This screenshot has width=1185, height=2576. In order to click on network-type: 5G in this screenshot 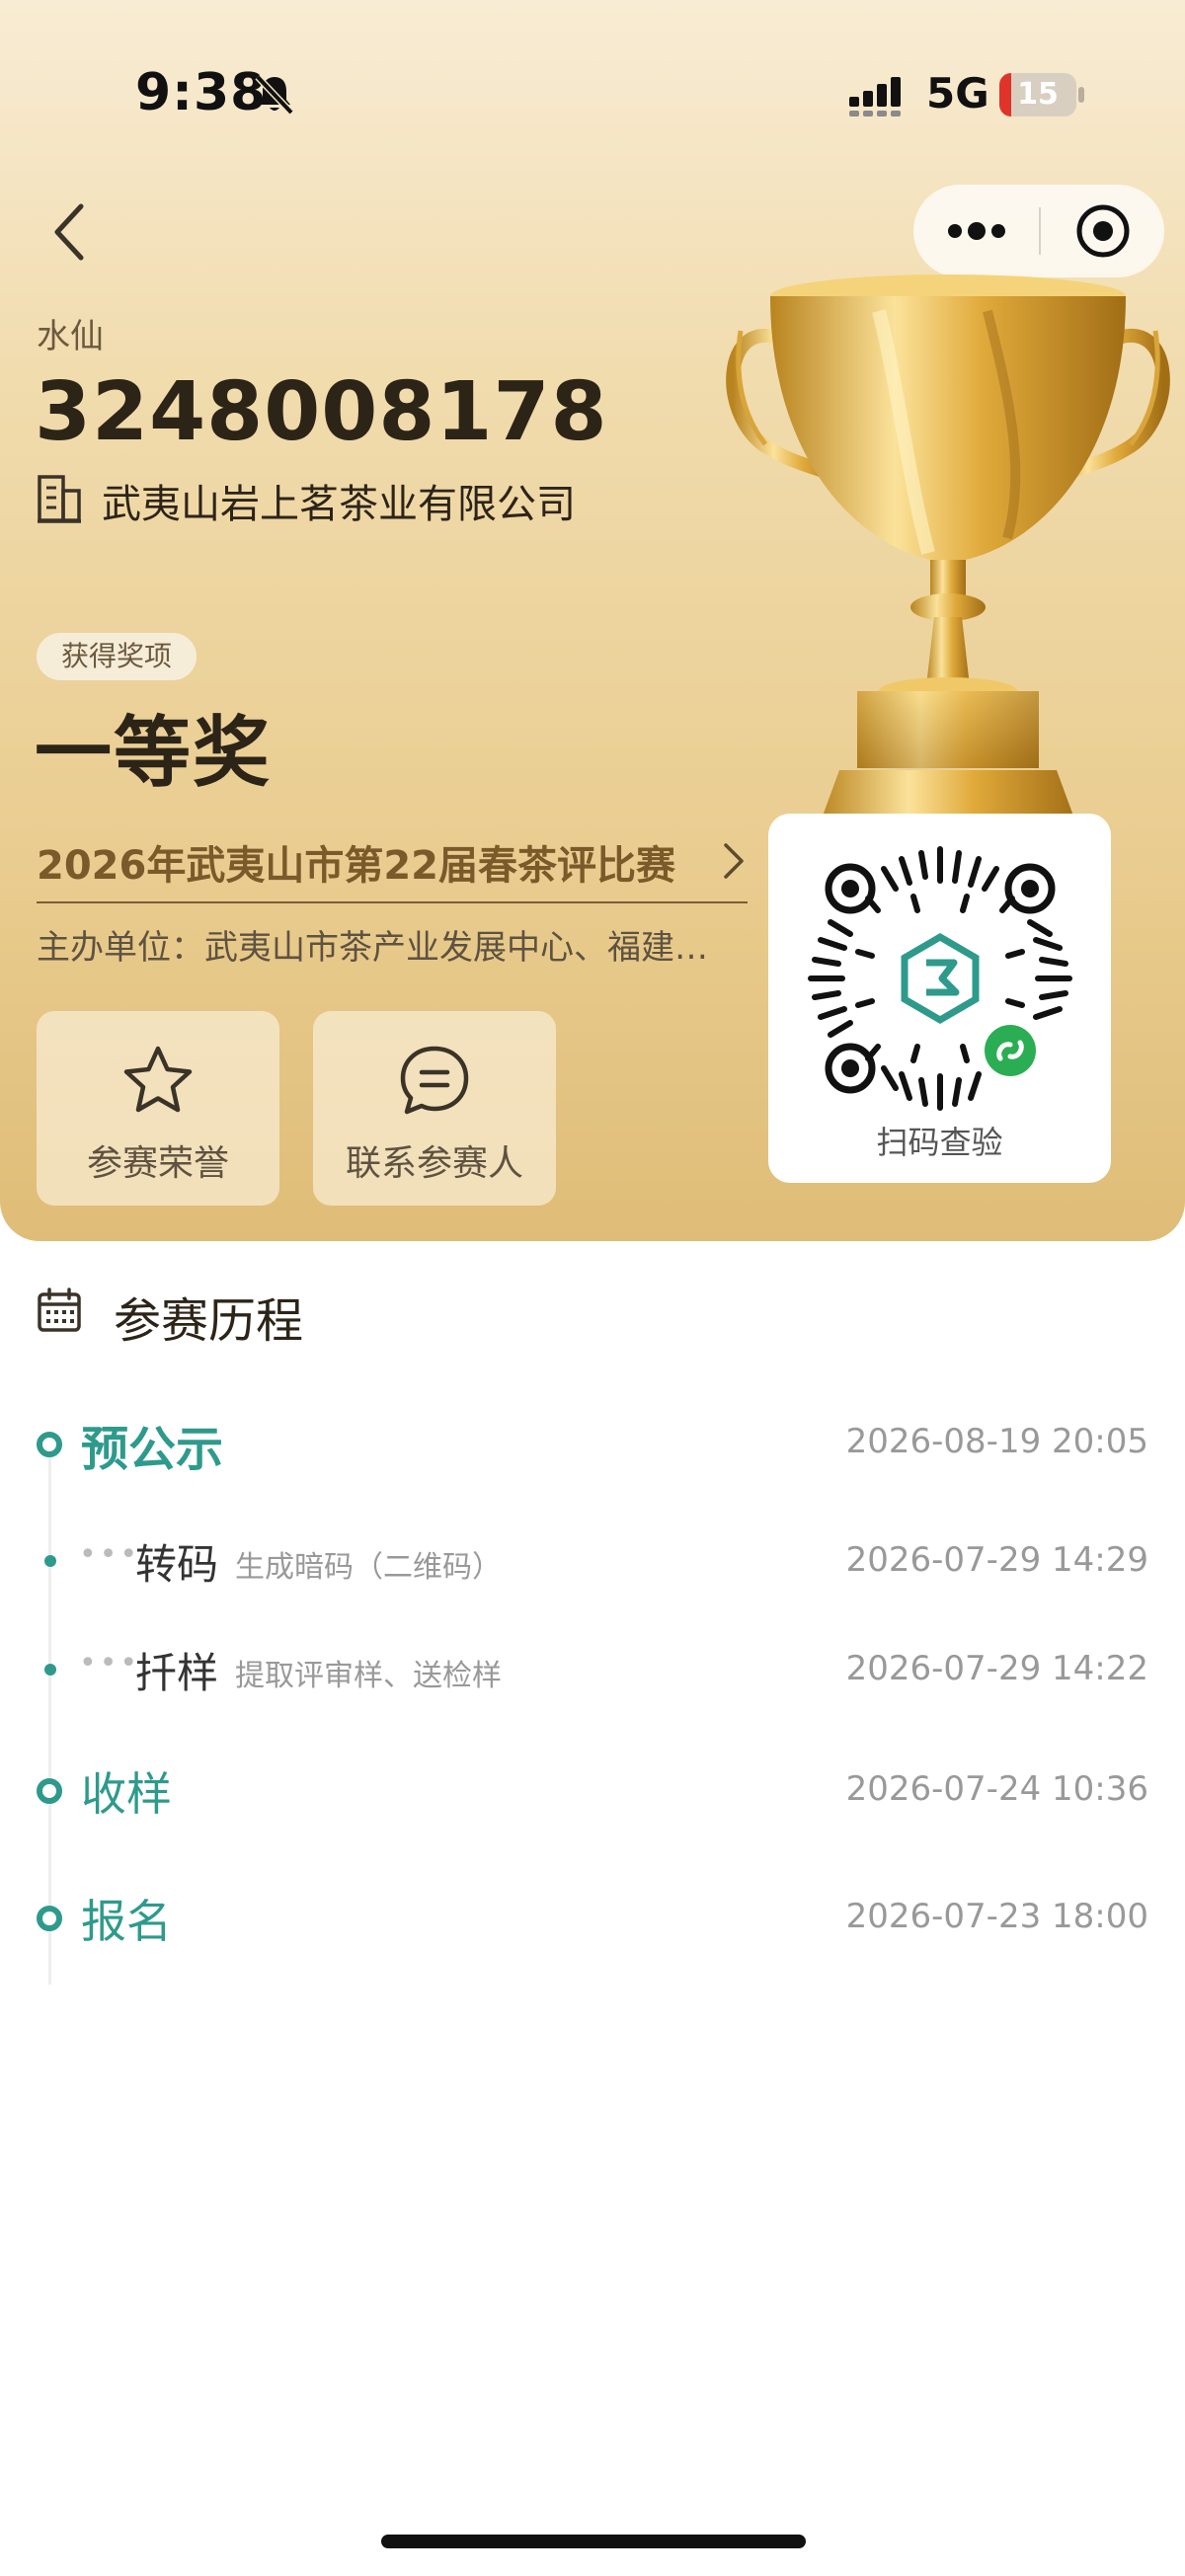, I will do `click(957, 93)`.